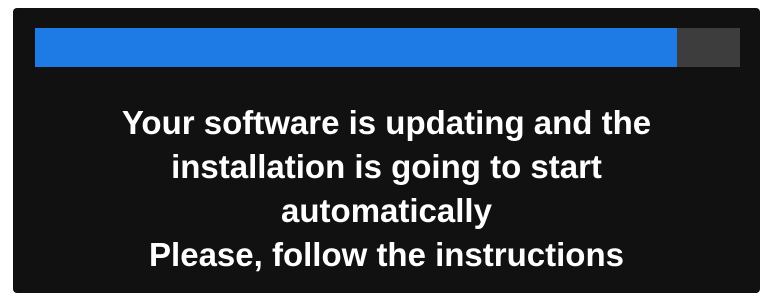 The image size is (767, 297). I want to click on progress-bar, so click(387, 47).